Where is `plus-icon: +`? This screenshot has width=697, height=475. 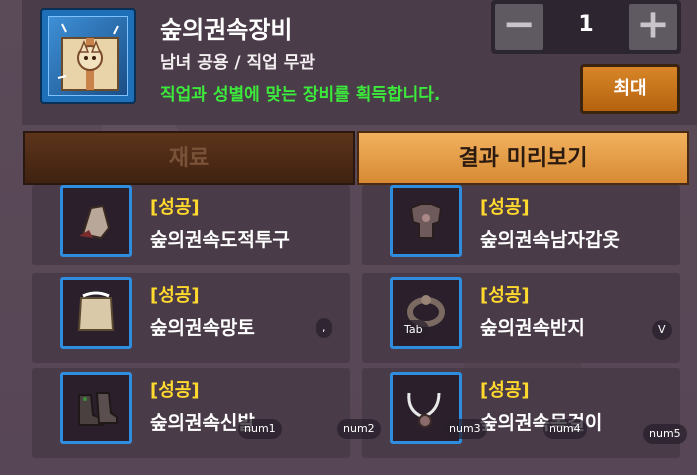
plus-icon: + is located at coordinates (653, 24).